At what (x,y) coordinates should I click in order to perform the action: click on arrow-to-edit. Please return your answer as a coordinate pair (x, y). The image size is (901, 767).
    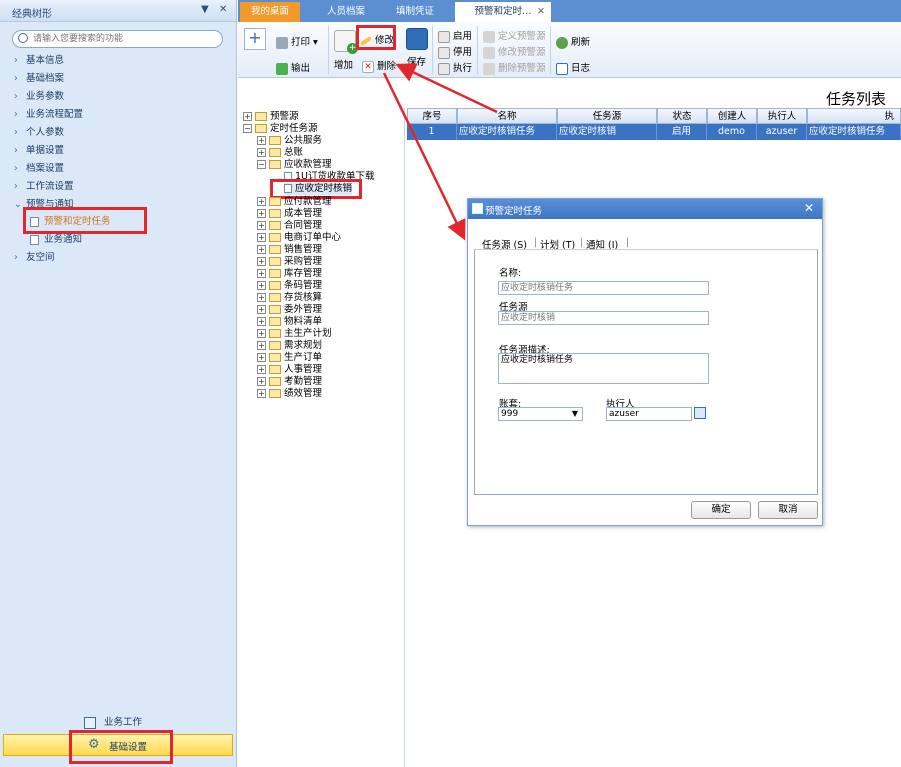
    Looking at the image, I should click on (446, 88).